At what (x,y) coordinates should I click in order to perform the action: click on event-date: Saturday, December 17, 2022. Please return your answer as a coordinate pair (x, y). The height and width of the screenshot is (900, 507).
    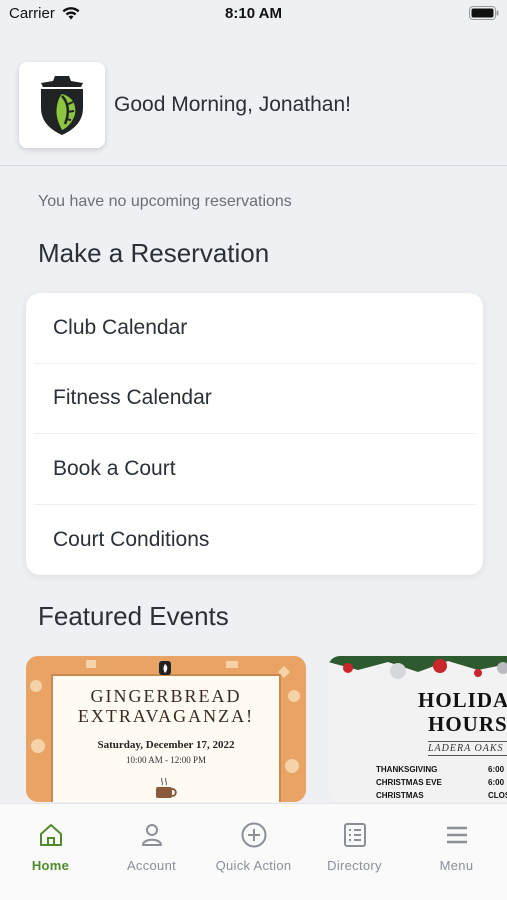
    Looking at the image, I should click on (166, 745).